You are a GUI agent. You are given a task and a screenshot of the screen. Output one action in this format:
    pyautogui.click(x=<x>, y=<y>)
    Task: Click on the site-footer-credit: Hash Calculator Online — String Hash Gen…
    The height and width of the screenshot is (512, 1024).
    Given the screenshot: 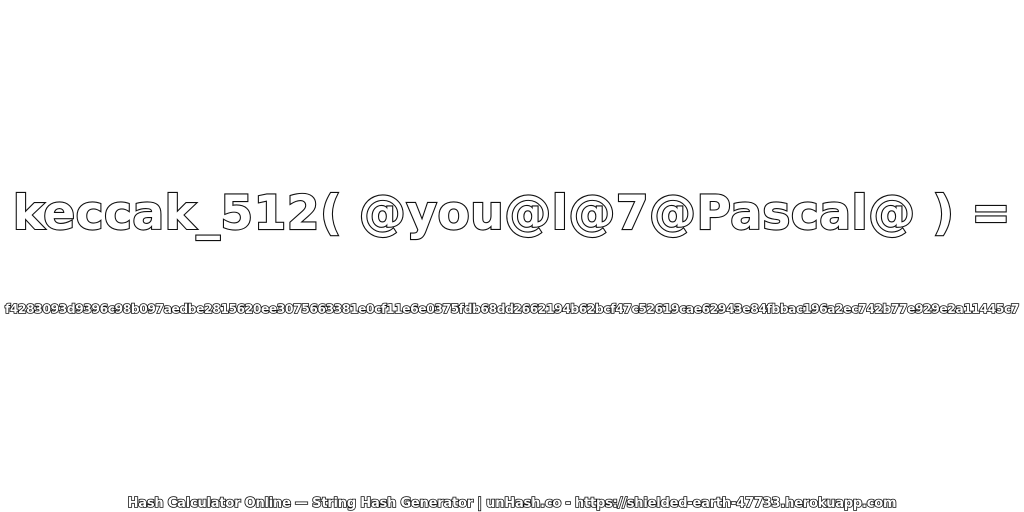 What is the action you would take?
    pyautogui.click(x=512, y=503)
    